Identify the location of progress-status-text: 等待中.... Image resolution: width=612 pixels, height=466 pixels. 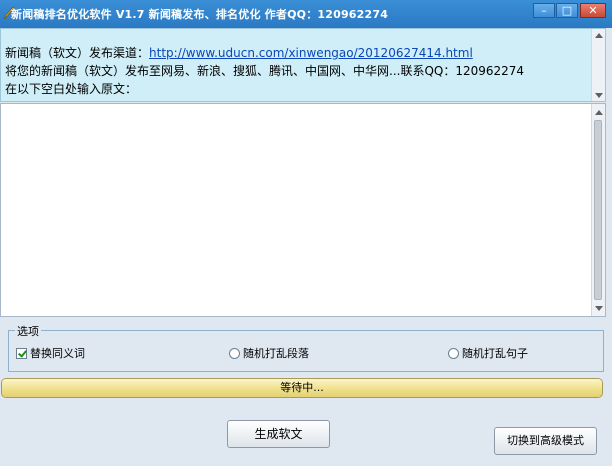
(302, 387).